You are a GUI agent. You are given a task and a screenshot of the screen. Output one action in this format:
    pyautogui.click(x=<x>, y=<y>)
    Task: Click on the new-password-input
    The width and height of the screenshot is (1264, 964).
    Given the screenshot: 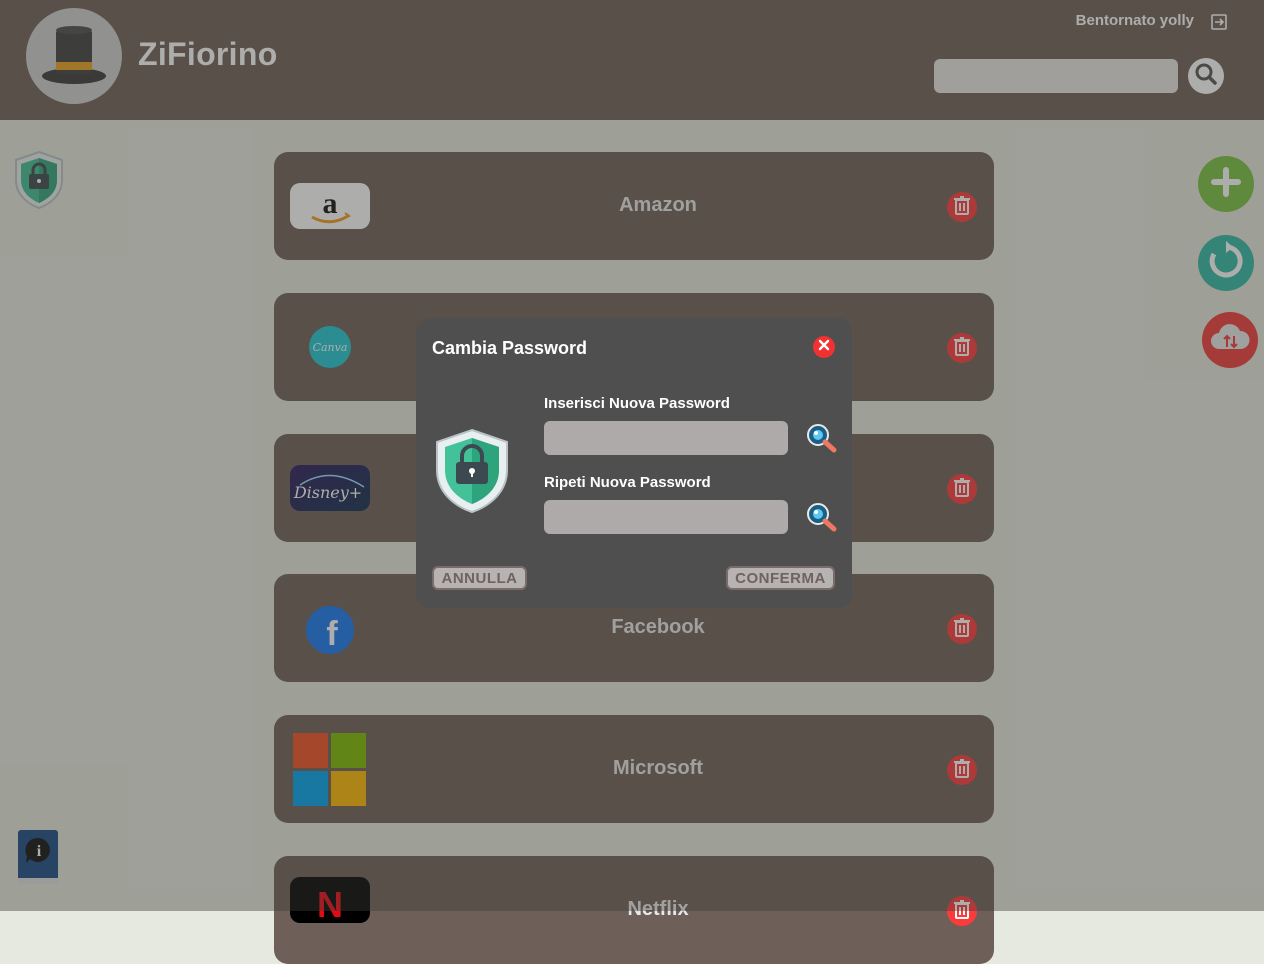 What is the action you would take?
    pyautogui.click(x=666, y=438)
    